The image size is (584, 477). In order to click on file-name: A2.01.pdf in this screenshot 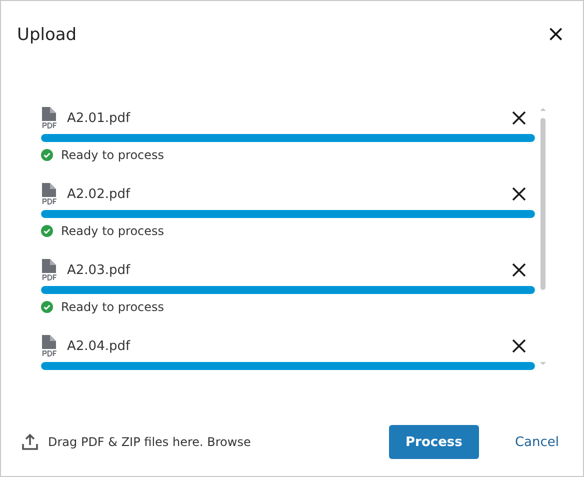, I will do `click(99, 118)`.